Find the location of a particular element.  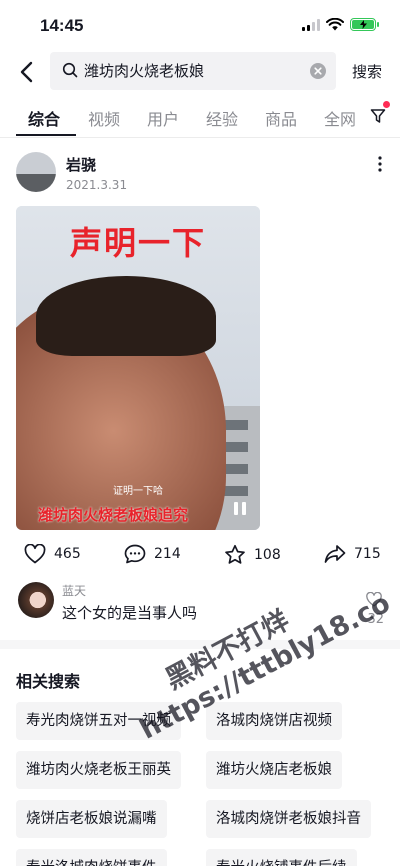

author-name: 岩骁 is located at coordinates (81, 164).